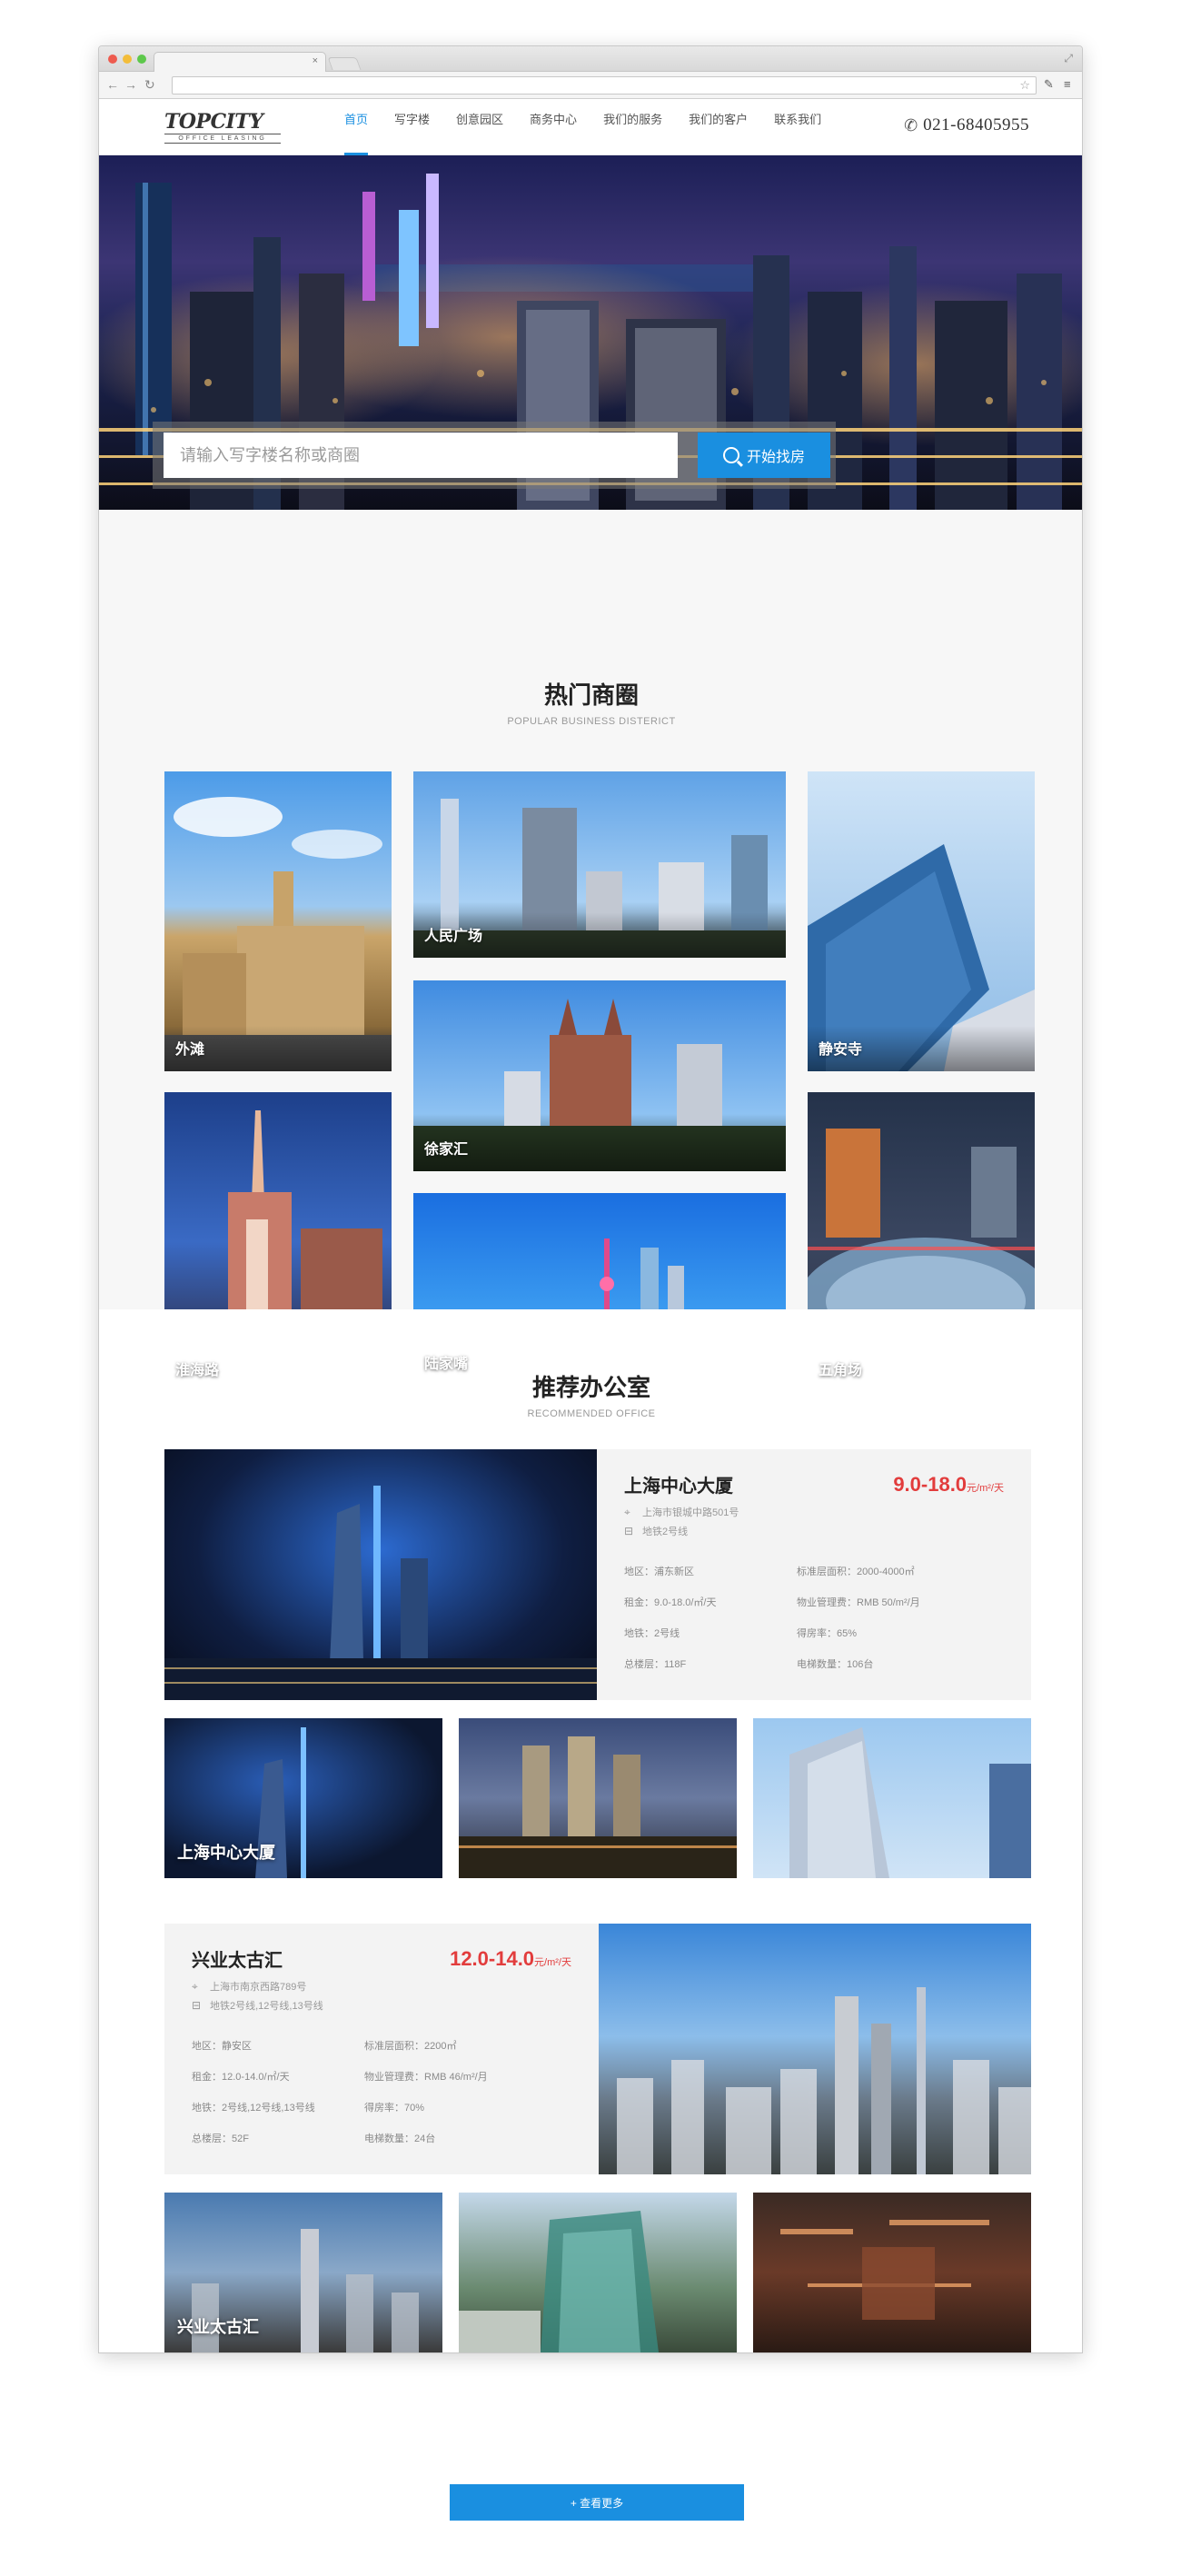  Describe the element at coordinates (718, 127) in the screenshot. I see `nav-item-clients: 我们的客户` at that location.